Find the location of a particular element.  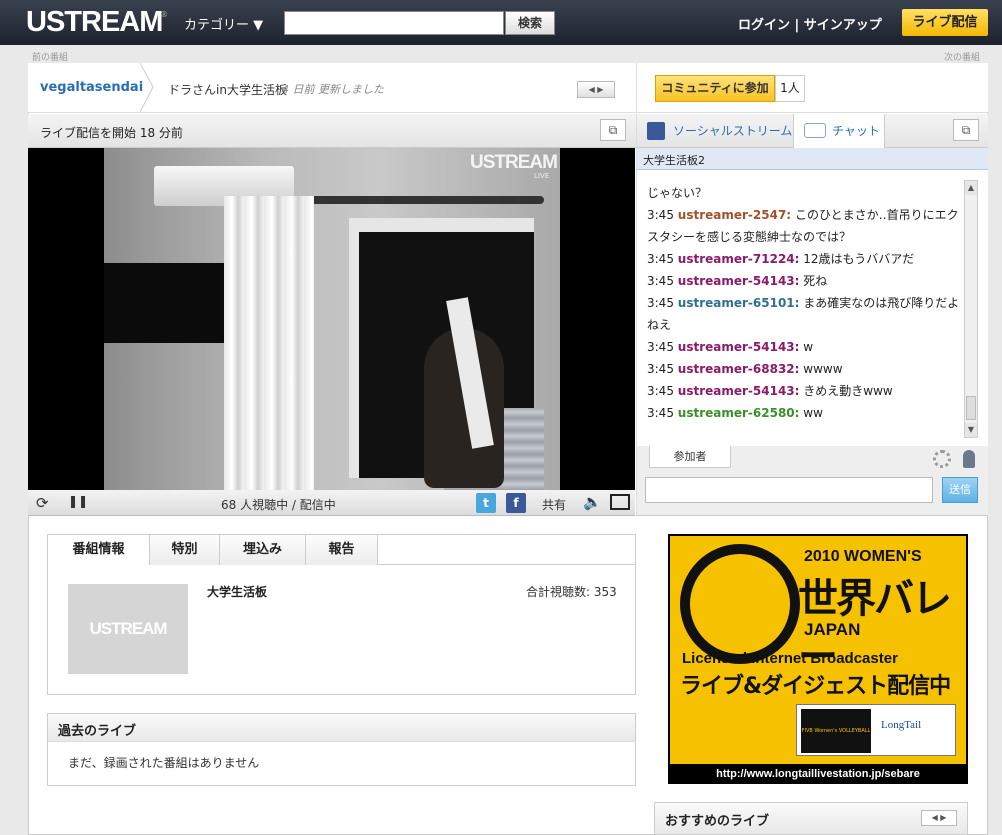

social-stream-icon is located at coordinates (656, 131).